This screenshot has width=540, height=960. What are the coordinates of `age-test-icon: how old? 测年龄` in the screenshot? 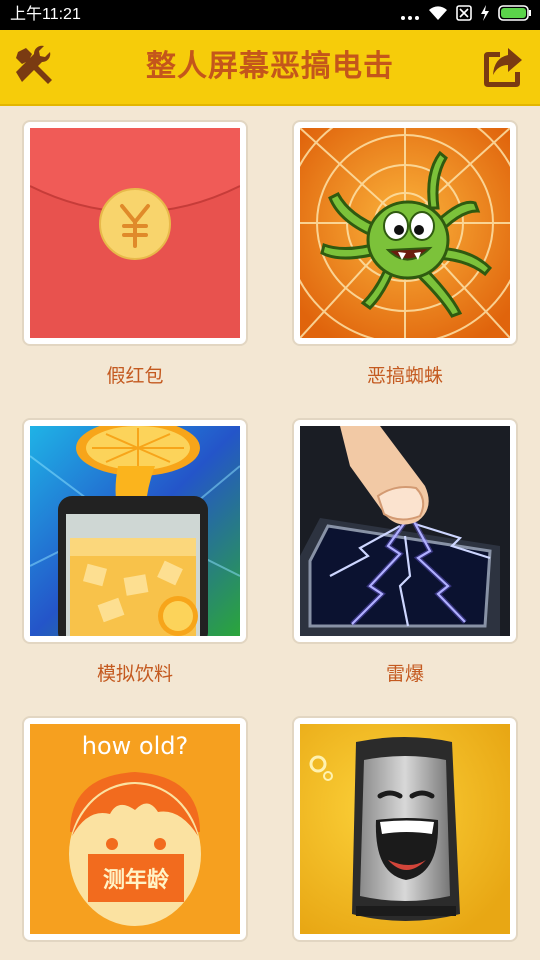 It's located at (135, 829).